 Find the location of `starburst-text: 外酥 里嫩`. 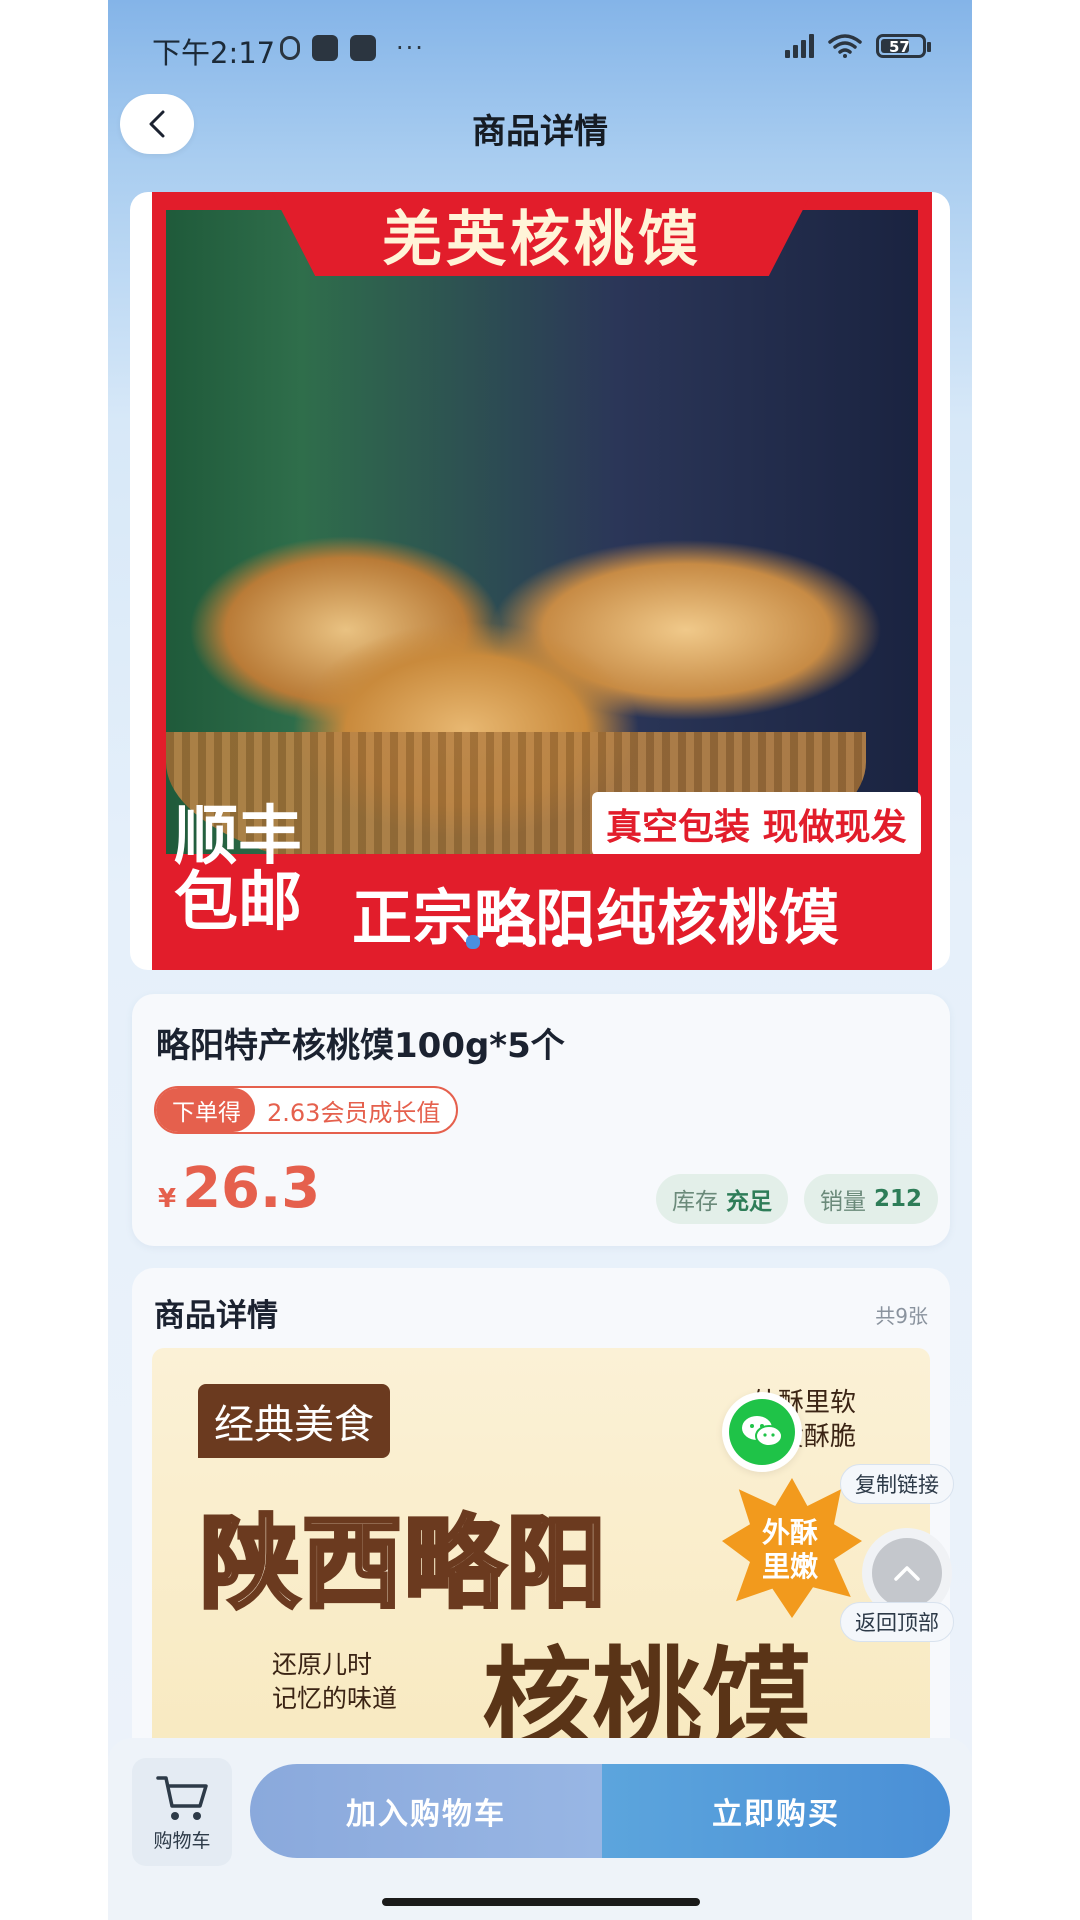

starburst-text: 外酥 里嫩 is located at coordinates (790, 1550).